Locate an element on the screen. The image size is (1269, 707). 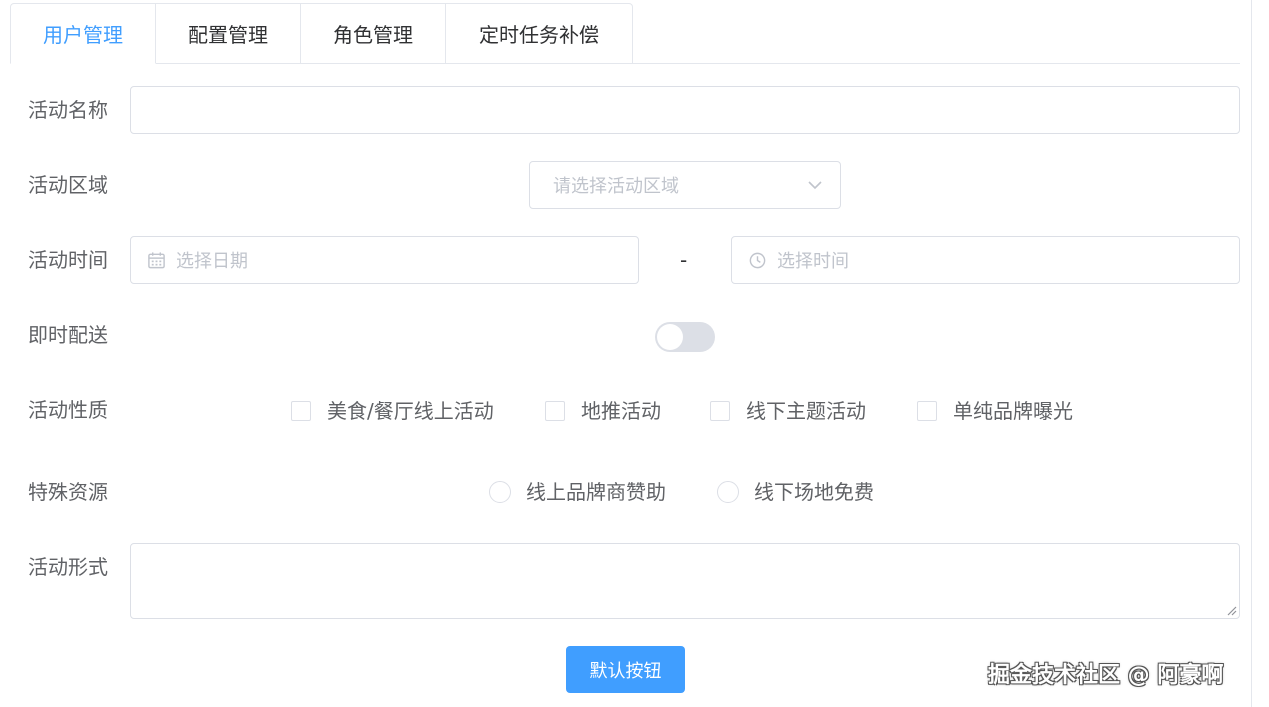
calendar-icon is located at coordinates (156, 259).